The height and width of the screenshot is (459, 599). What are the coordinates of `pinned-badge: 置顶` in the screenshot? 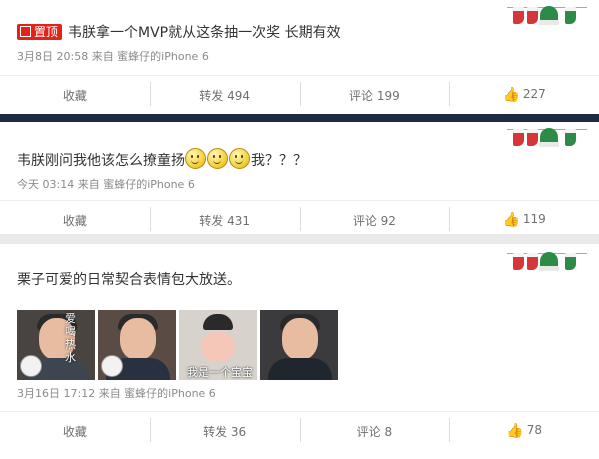 It's located at (40, 32).